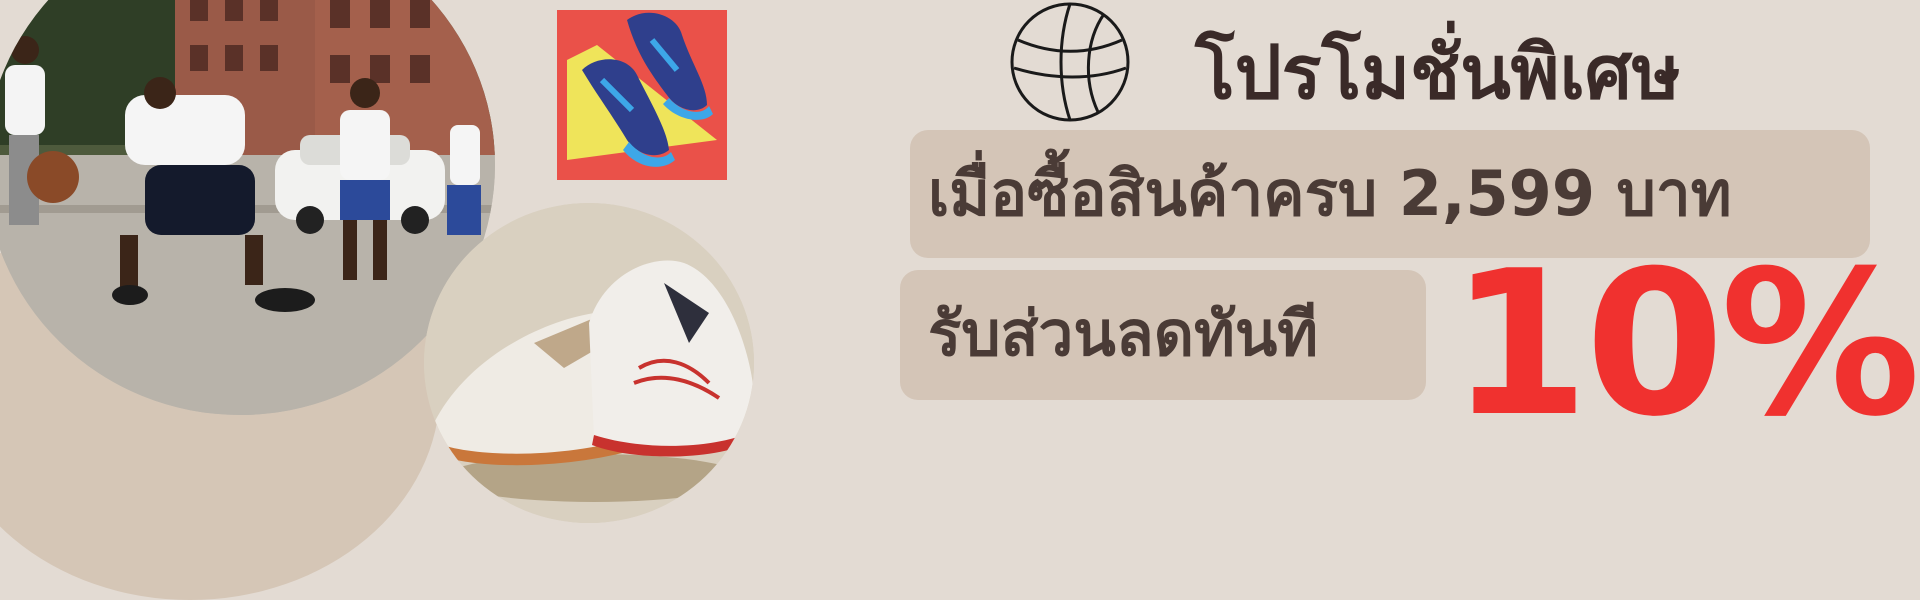  What do you see at coordinates (1438, 73) in the screenshot?
I see `promo-title: โปรโมชั่นพิเศษ` at bounding box center [1438, 73].